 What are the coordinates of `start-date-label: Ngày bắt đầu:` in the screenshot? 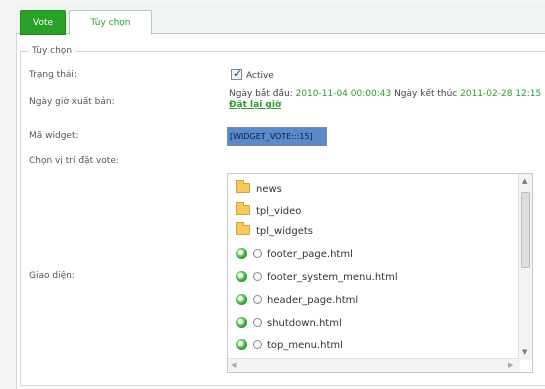 It's located at (261, 94).